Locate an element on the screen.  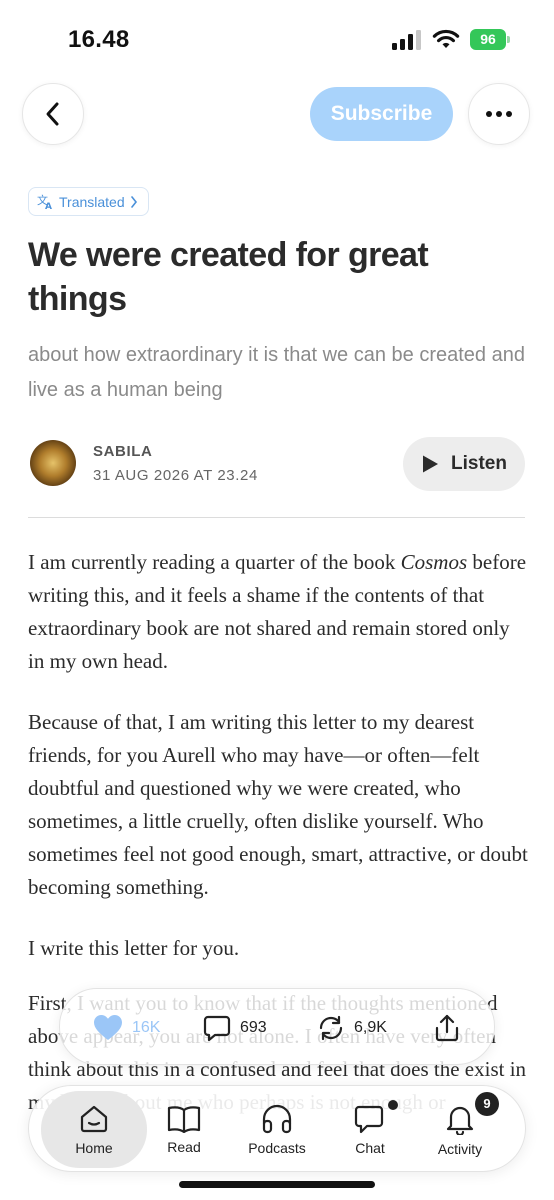
tab-chat: Chat is located at coordinates (370, 1129).